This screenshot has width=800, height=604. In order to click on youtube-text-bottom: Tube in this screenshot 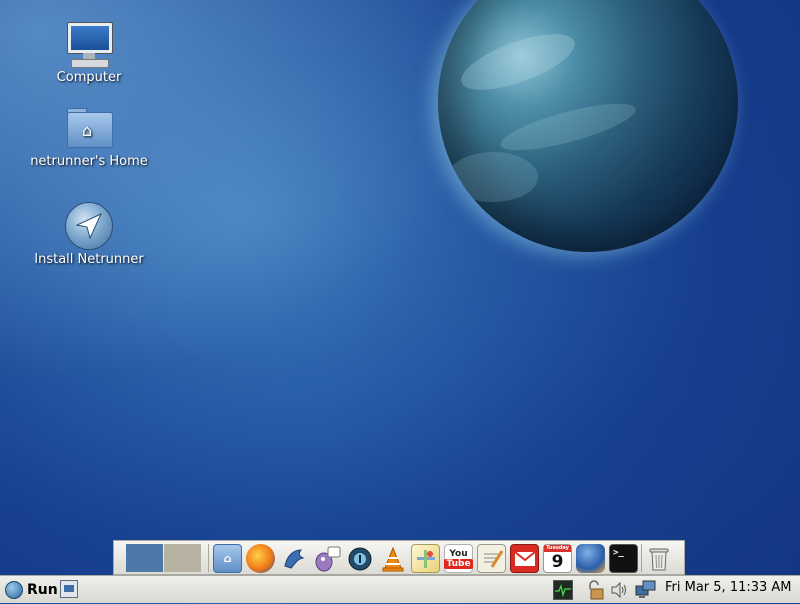, I will do `click(458, 563)`.